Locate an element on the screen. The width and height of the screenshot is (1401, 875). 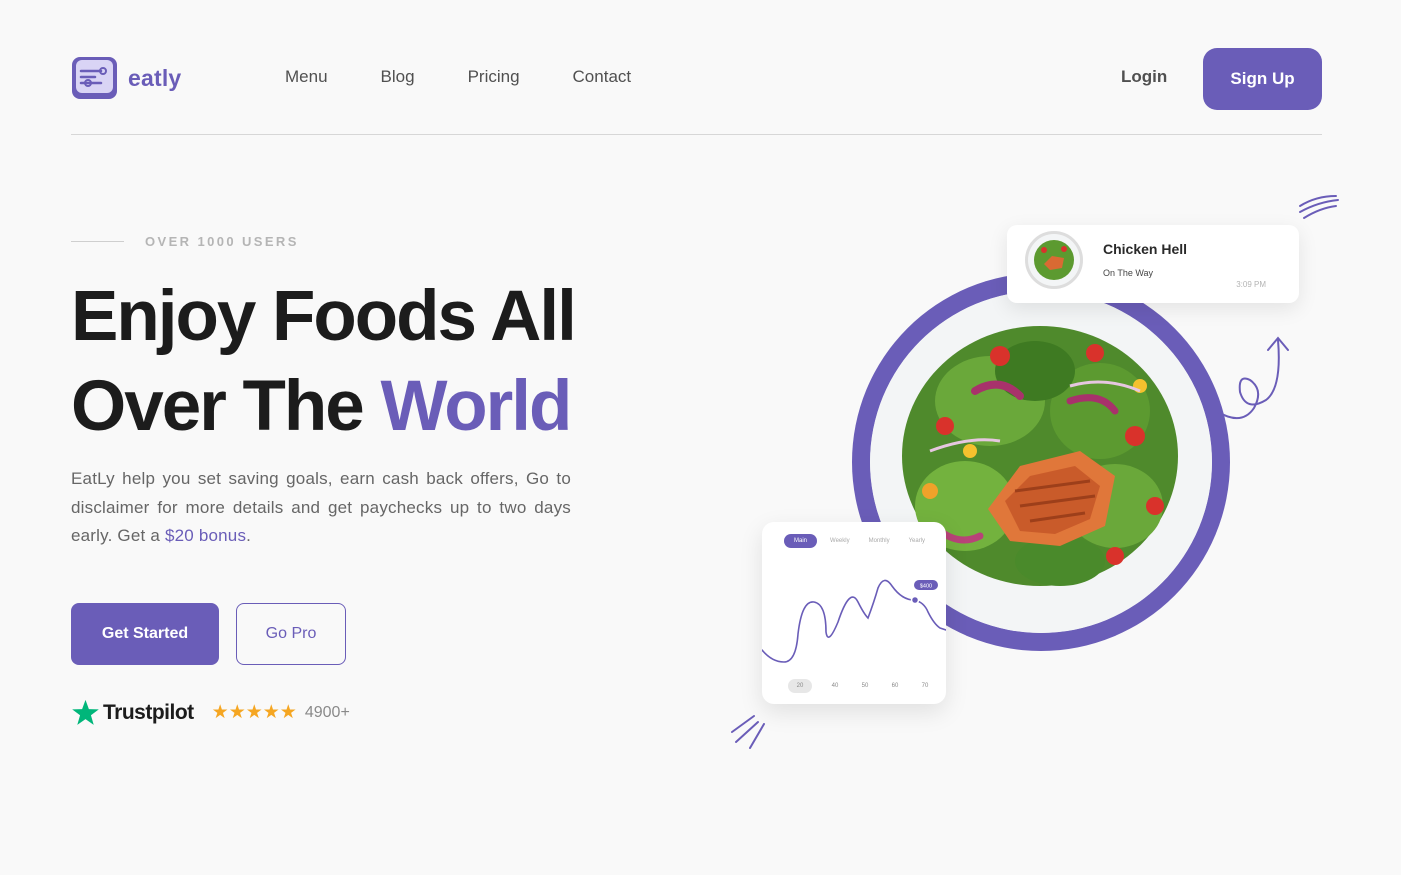
dish-thumbnail is located at coordinates (1054, 260).